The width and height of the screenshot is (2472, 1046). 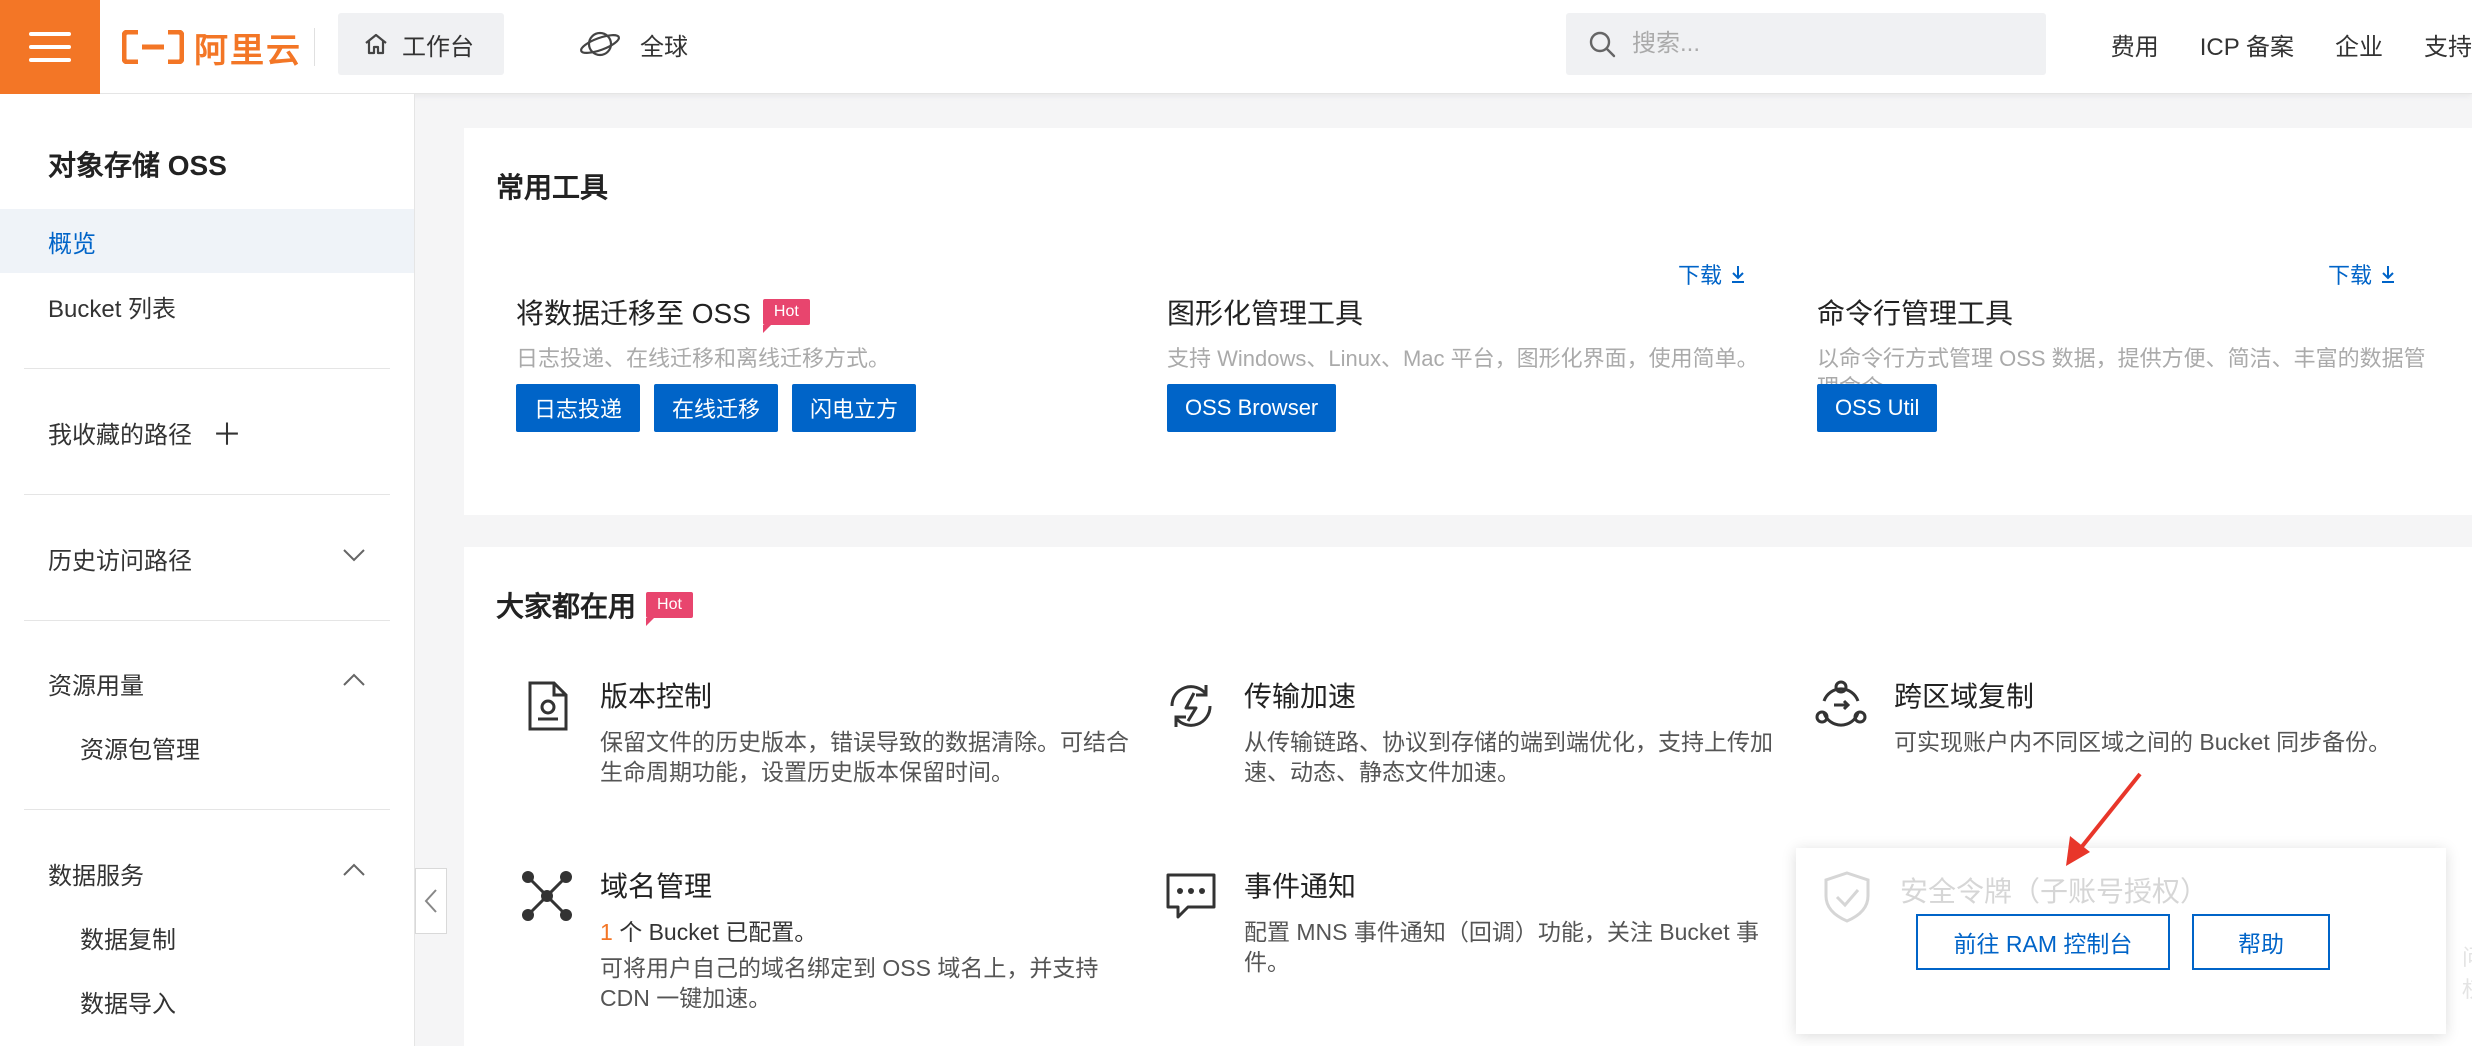 I want to click on sidebar-item-data-services: 数据服务, so click(x=207, y=873).